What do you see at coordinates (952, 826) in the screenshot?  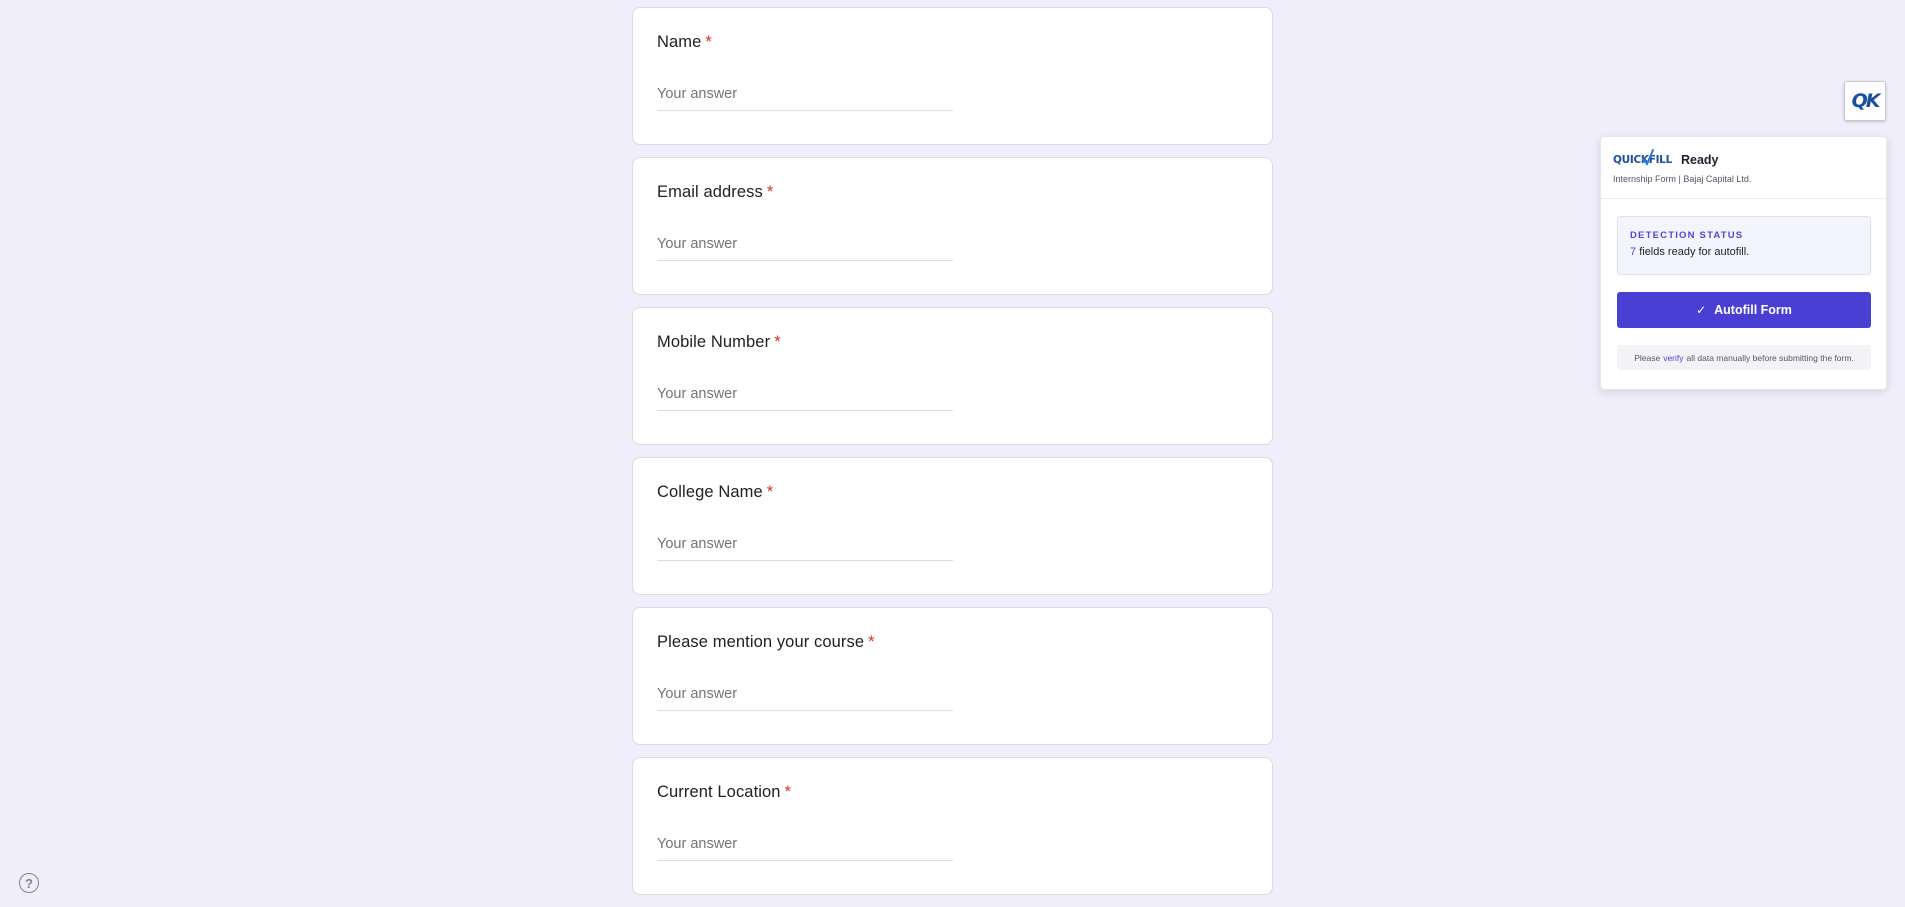 I see `question-card-location: Current Location *` at bounding box center [952, 826].